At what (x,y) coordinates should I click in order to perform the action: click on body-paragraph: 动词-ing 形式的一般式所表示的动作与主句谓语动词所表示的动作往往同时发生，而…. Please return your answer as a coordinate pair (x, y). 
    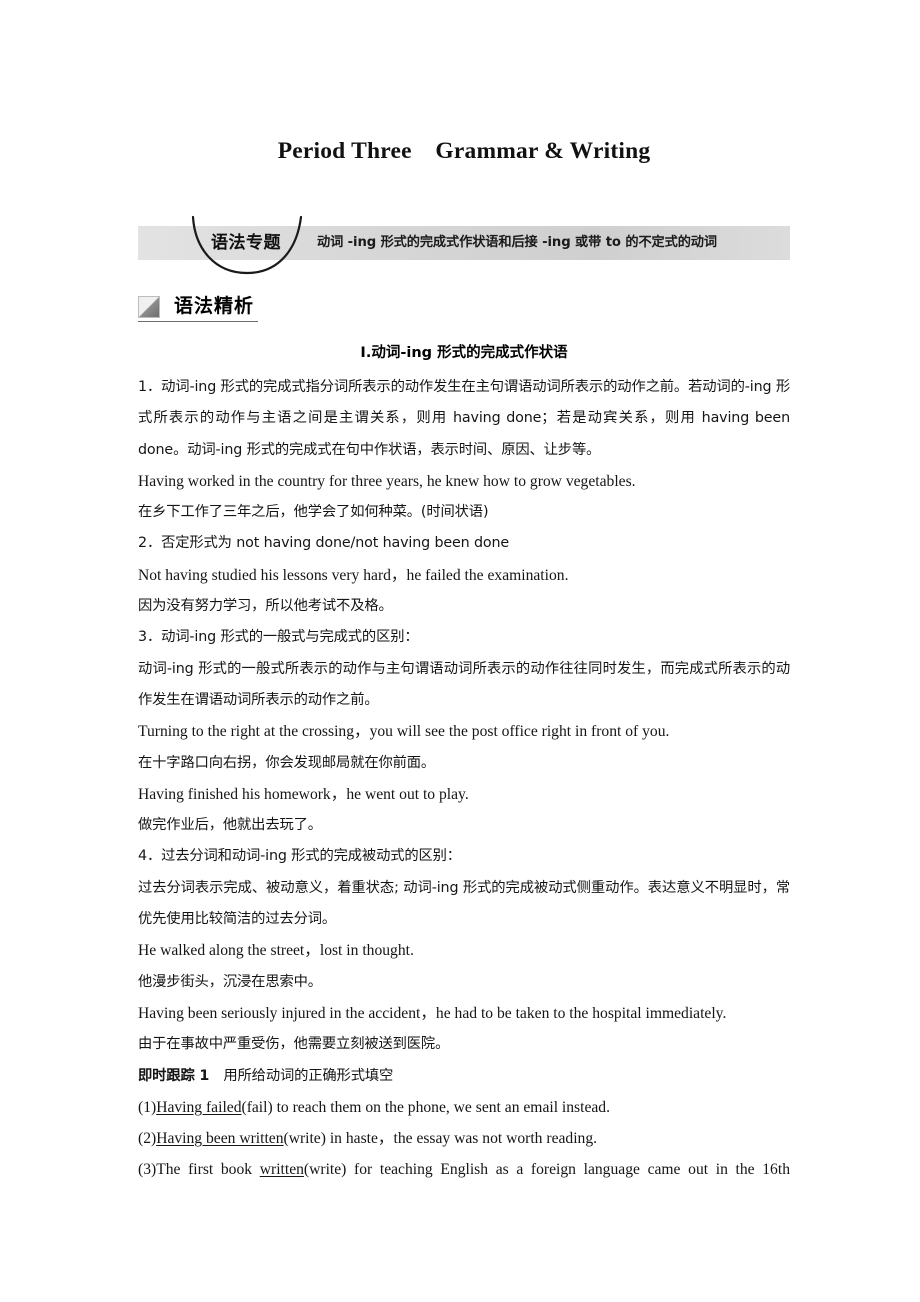
    Looking at the image, I should click on (464, 684).